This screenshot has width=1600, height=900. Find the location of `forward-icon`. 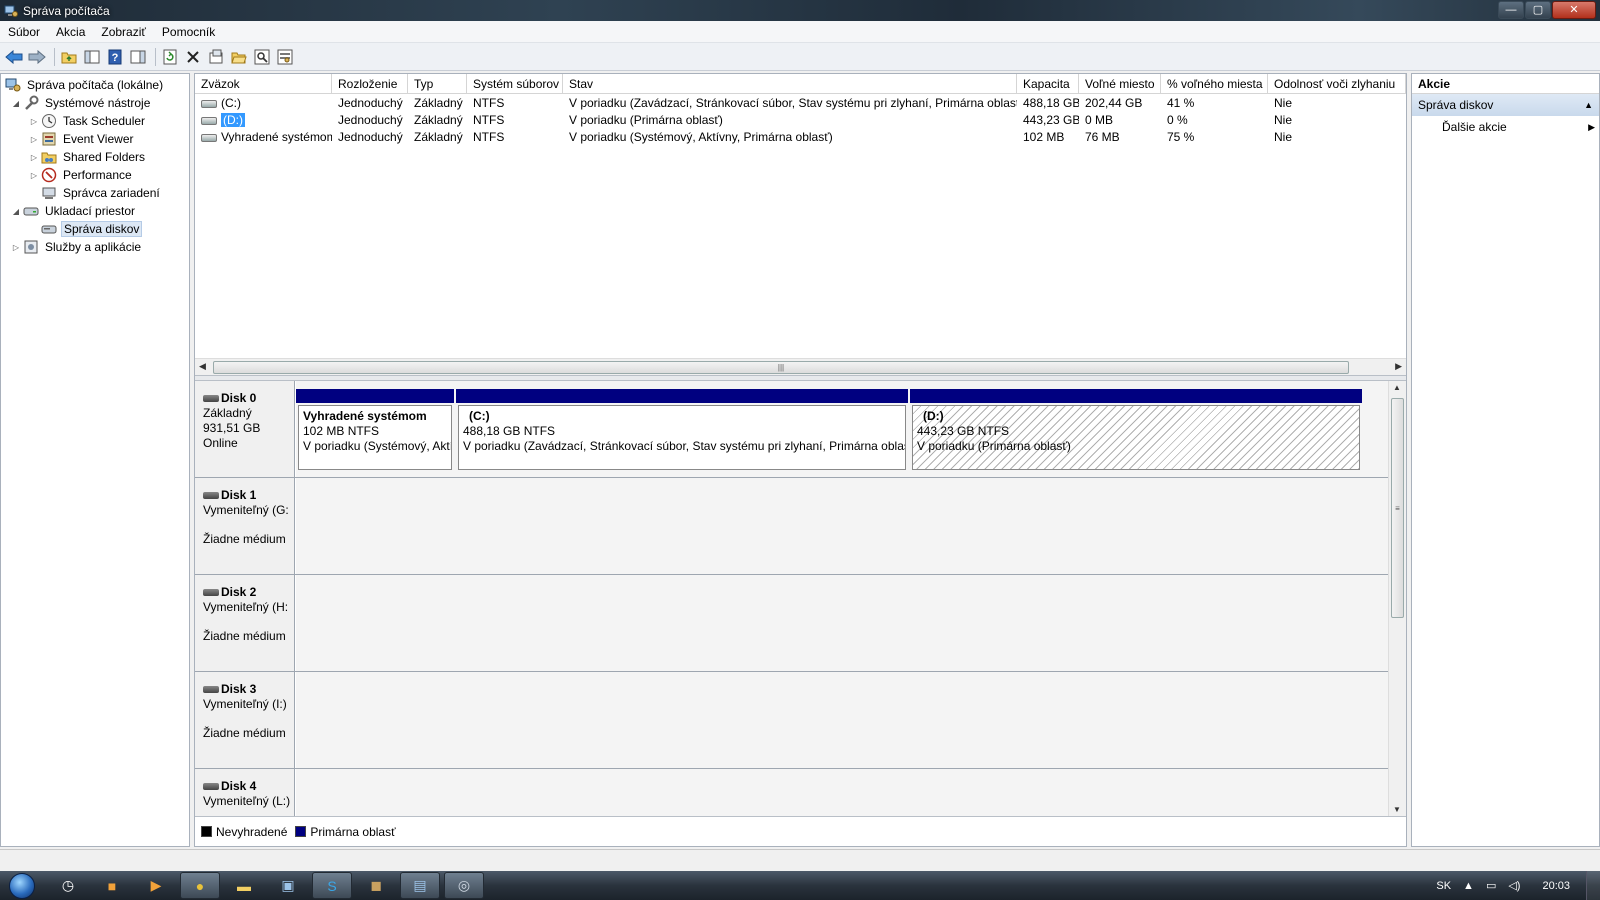

forward-icon is located at coordinates (37, 57).